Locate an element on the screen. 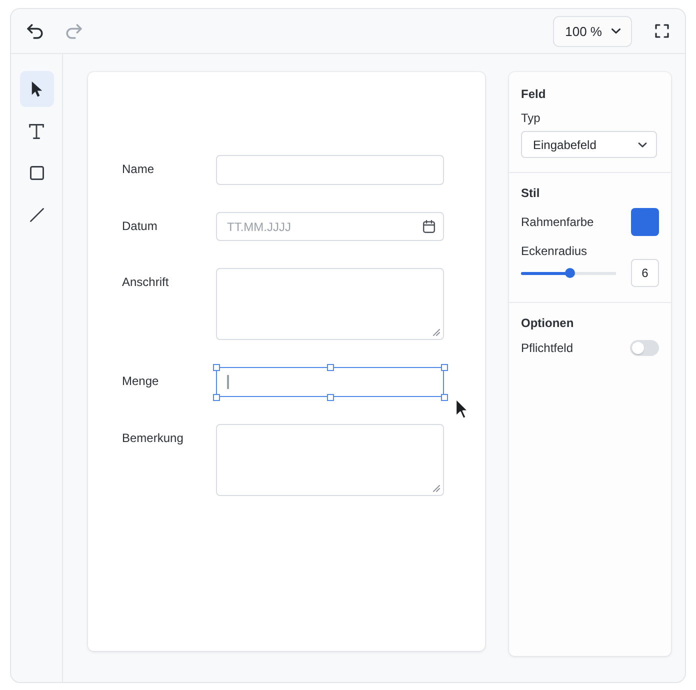  date-input-field: TT.MM.JJJJ is located at coordinates (330, 226).